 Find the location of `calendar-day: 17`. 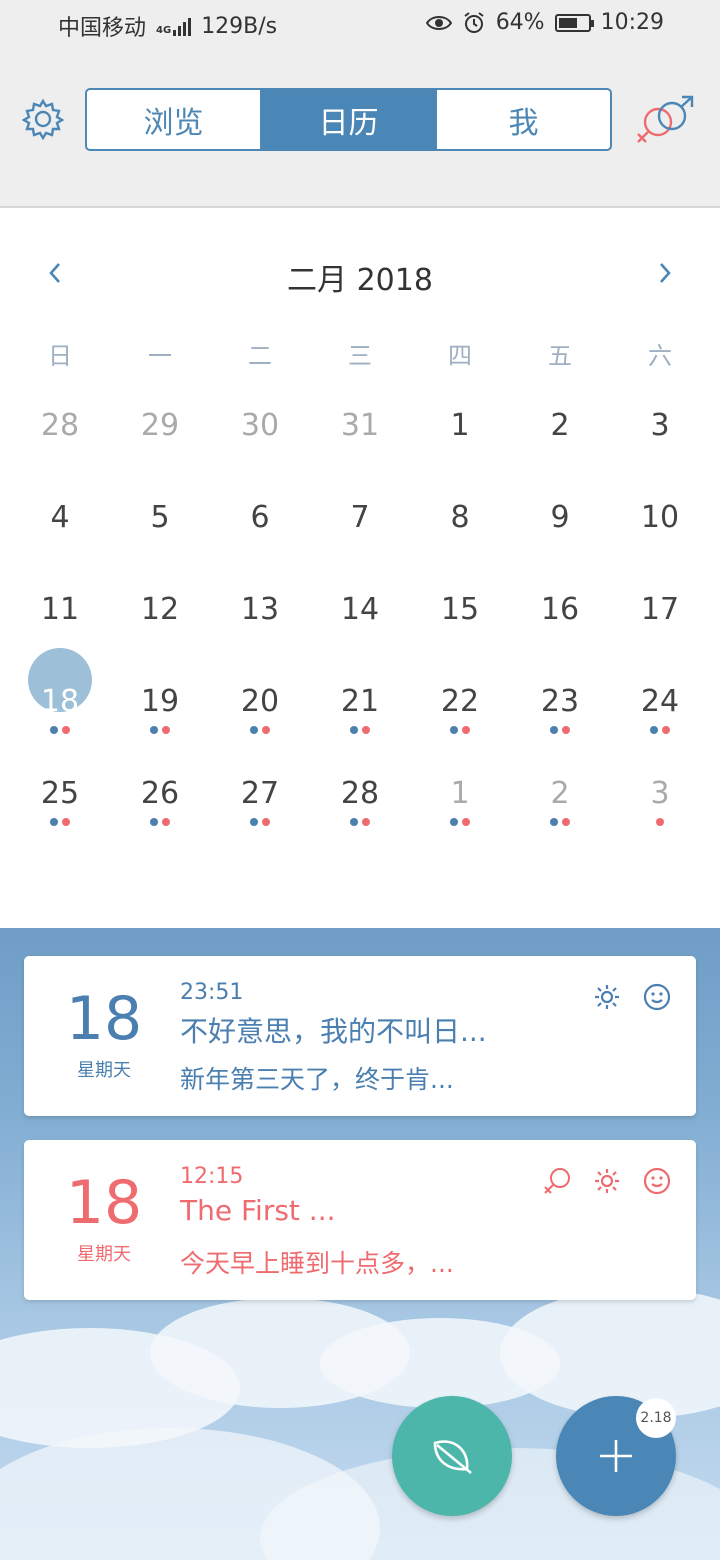

calendar-day: 17 is located at coordinates (660, 610).